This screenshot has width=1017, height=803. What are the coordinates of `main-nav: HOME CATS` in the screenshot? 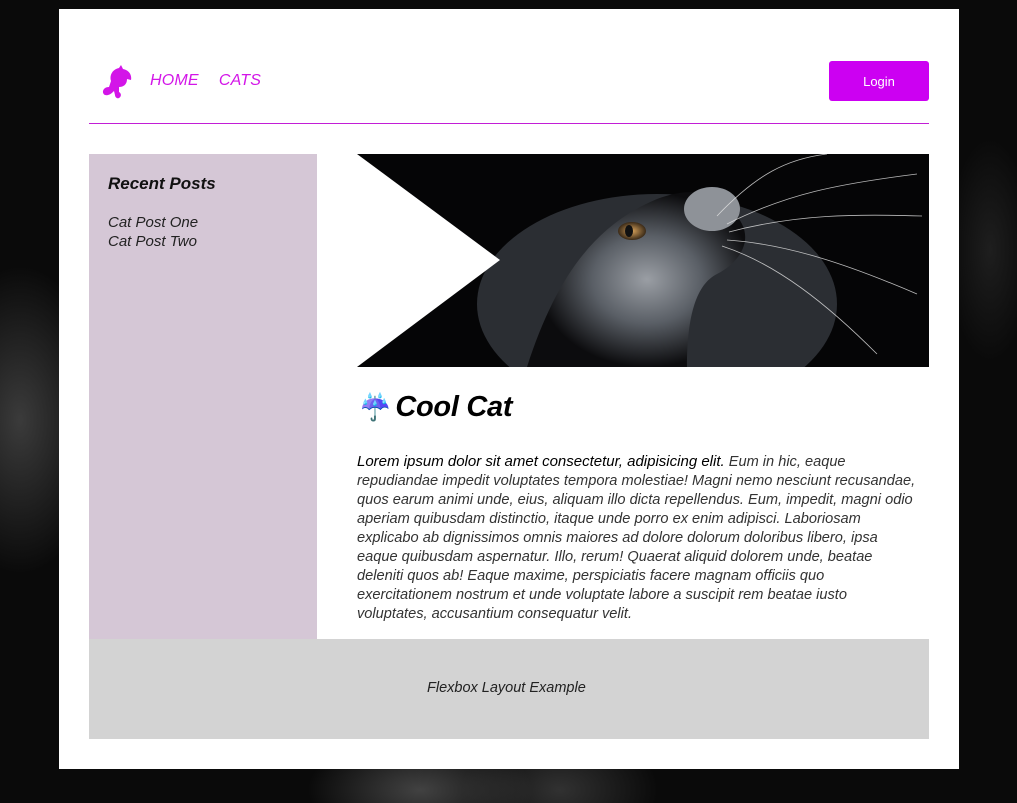 It's located at (205, 81).